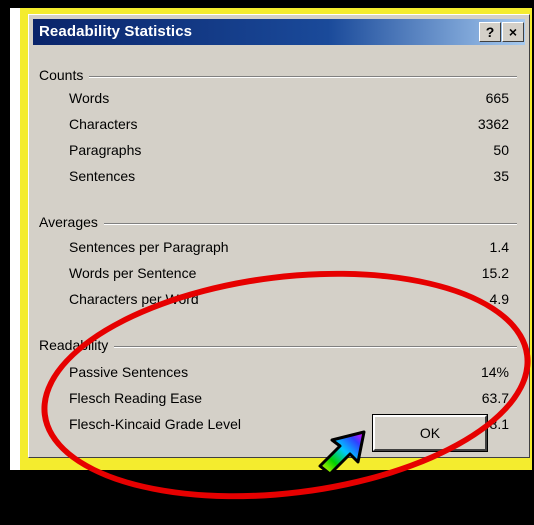 The height and width of the screenshot is (525, 534). What do you see at coordinates (497, 98) in the screenshot?
I see `stat-value: 665` at bounding box center [497, 98].